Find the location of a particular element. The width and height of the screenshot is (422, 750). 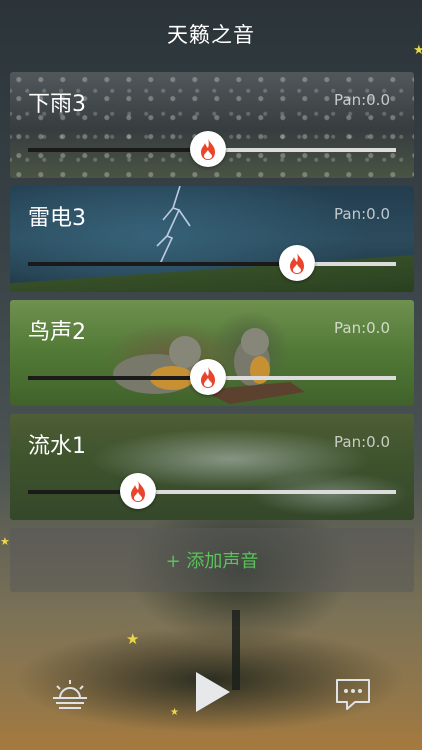

sound-card-stream: 流水1 Pan:0.0 is located at coordinates (212, 467).